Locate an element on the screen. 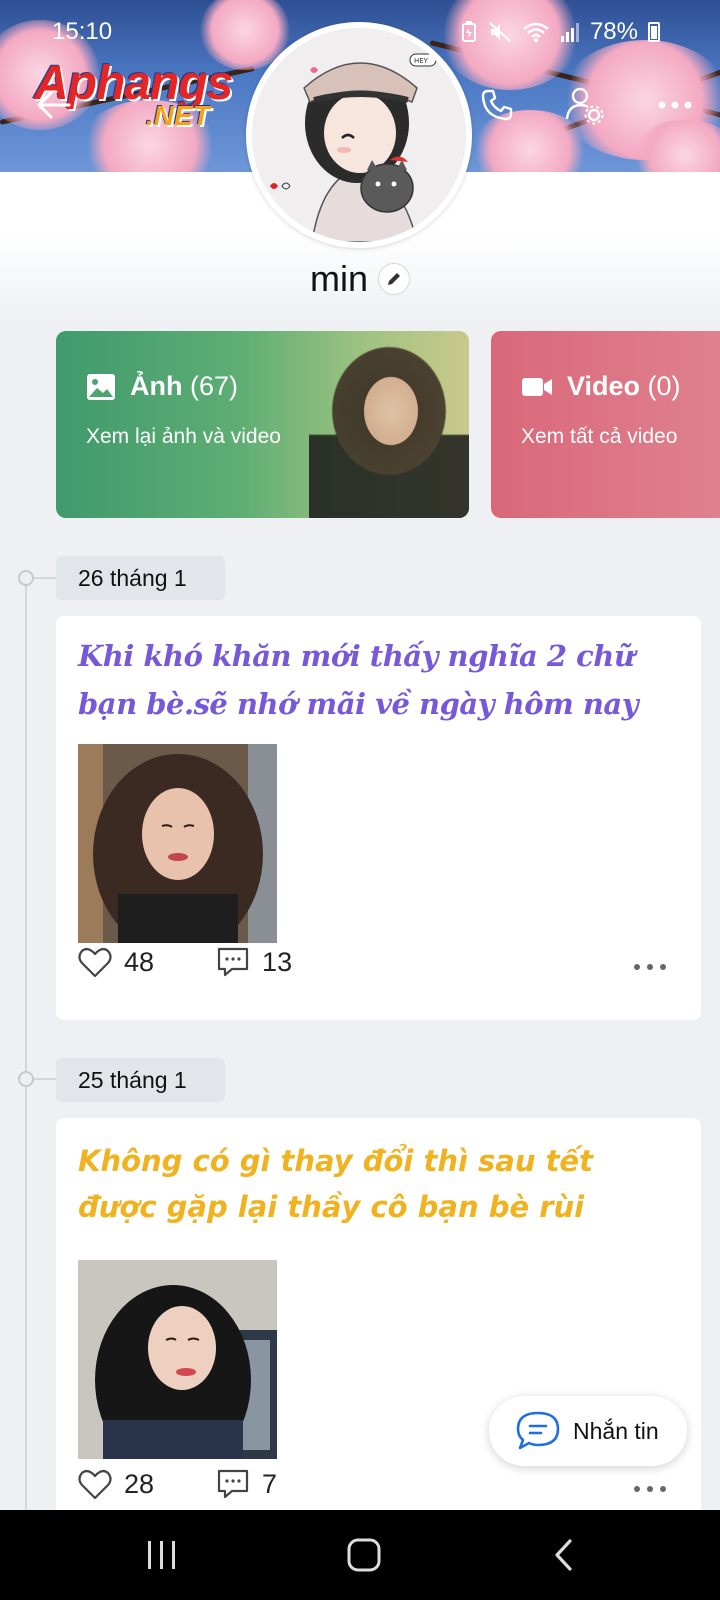  profile-avatar: HEY is located at coordinates (359, 135).